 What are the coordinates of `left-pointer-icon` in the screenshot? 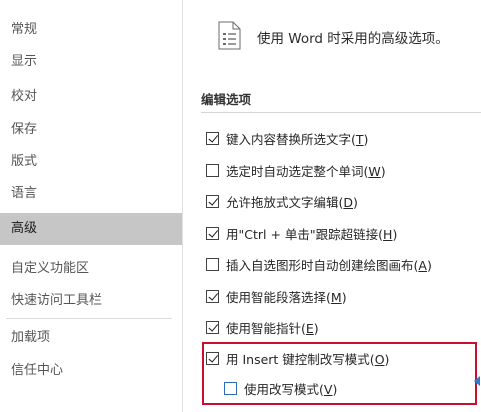 It's located at (477, 381).